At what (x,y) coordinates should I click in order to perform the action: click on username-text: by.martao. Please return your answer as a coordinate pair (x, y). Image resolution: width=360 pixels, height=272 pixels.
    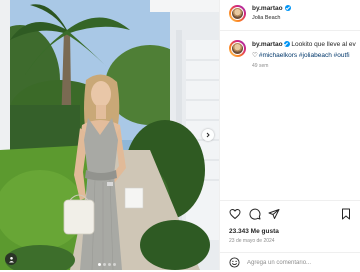
    Looking at the image, I should click on (267, 8).